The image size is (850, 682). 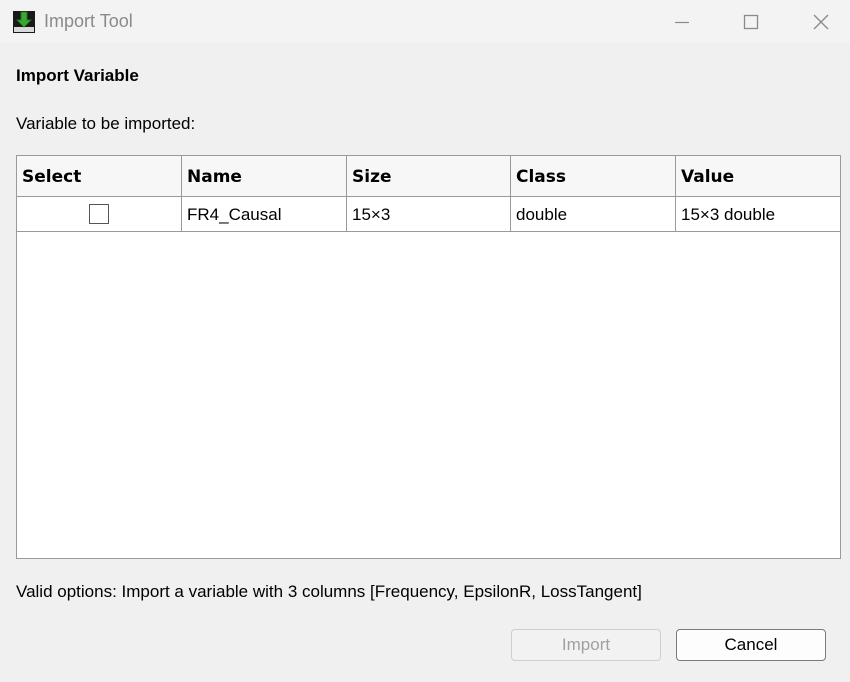 I want to click on close-icon, so click(x=821, y=21).